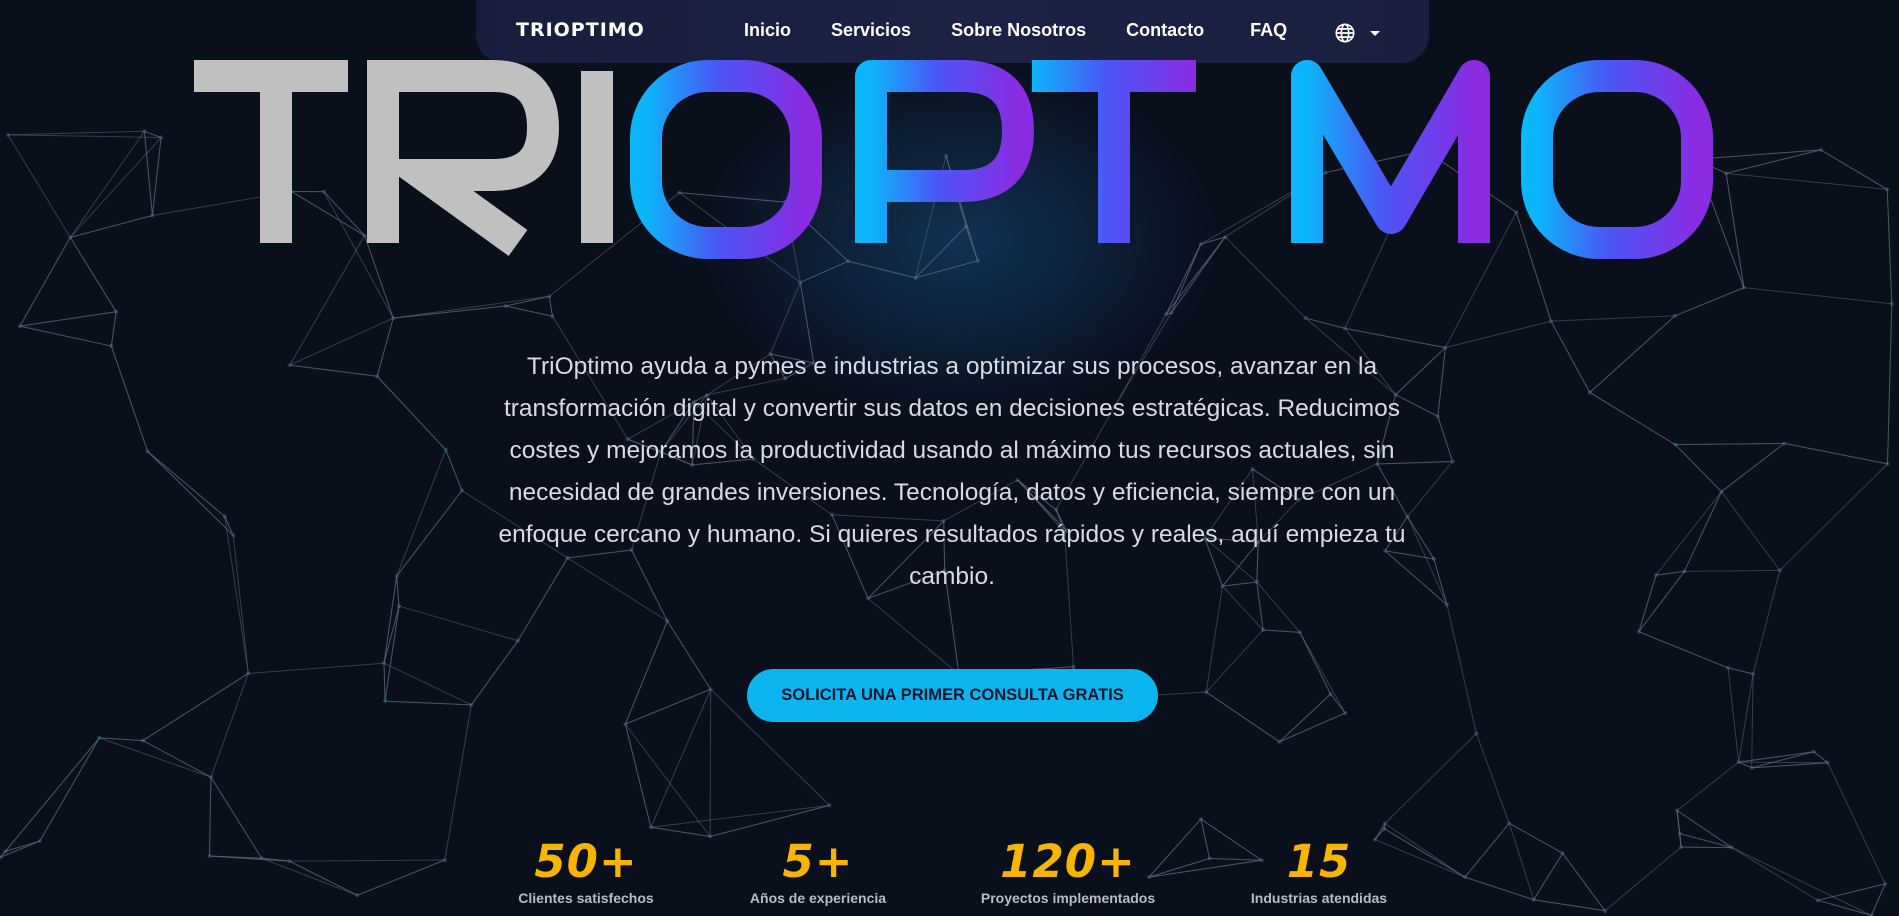 The width and height of the screenshot is (1899, 916). Describe the element at coordinates (1165, 30) in the screenshot. I see `nav-link-contacto: Contacto` at that location.